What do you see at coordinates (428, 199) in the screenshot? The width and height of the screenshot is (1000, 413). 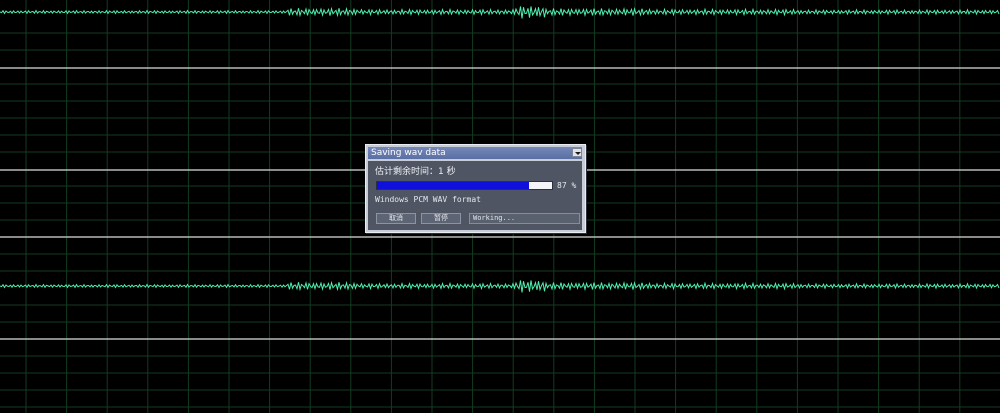 I see `format-label: Windows PCM WAV format` at bounding box center [428, 199].